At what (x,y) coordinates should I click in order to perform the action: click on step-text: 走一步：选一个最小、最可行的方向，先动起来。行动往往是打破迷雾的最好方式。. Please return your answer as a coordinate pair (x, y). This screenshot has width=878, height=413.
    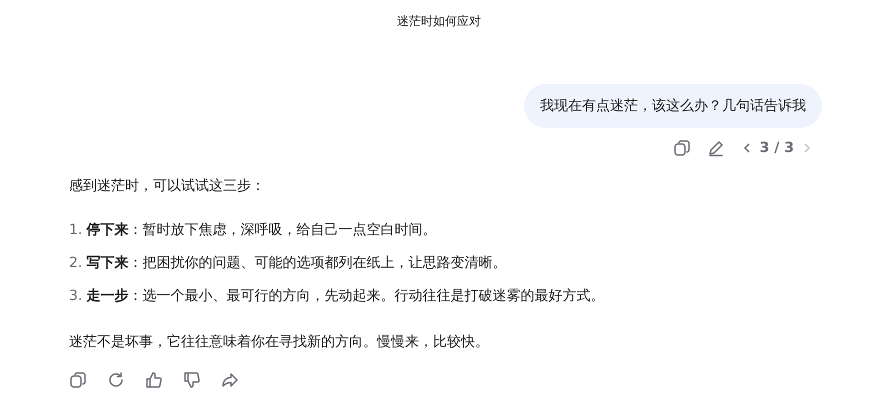
    Looking at the image, I should click on (345, 296).